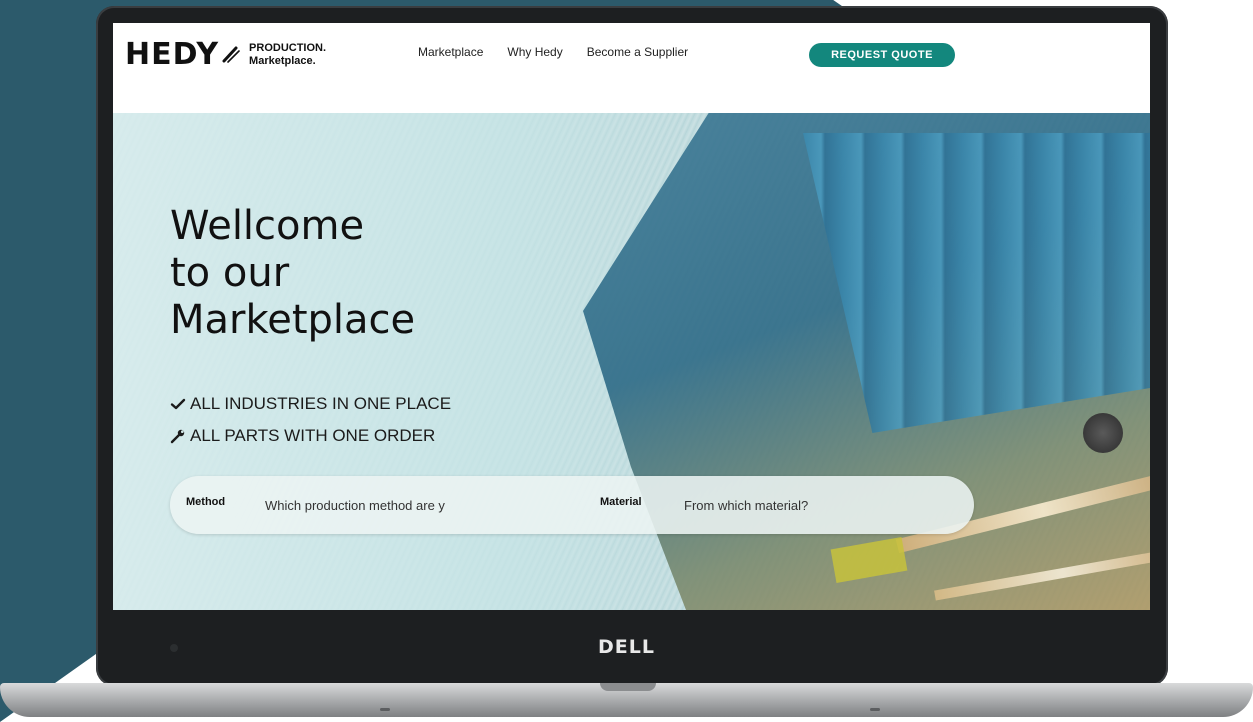 This screenshot has height=722, width=1253. I want to click on site-logo: HEDY PRODUCTION. Marketplace., so click(225, 54).